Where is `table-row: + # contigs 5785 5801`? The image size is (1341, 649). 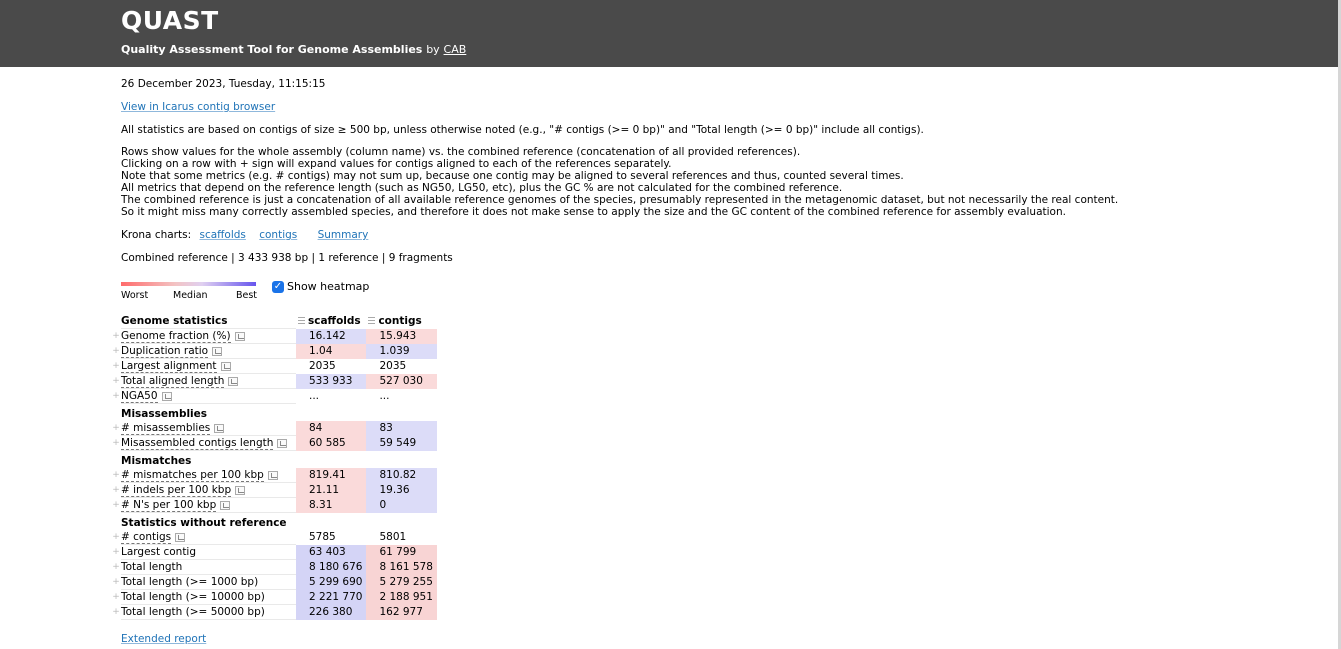
table-row: + # contigs 5785 5801 is located at coordinates (274, 537).